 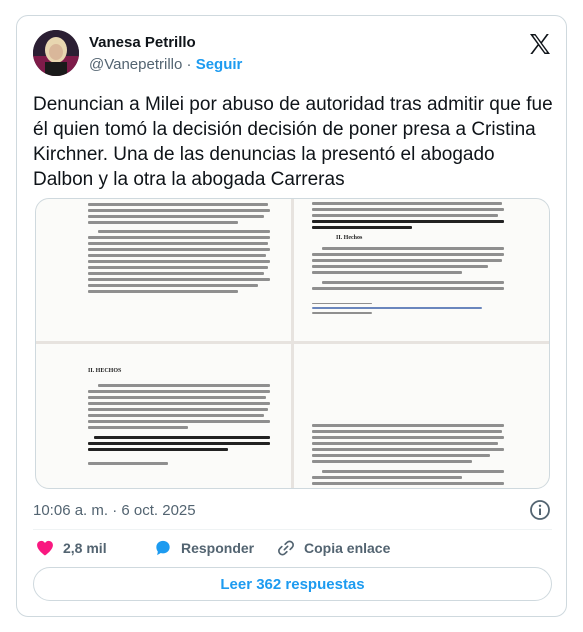 I want to click on reply-label: Responder, so click(x=218, y=548).